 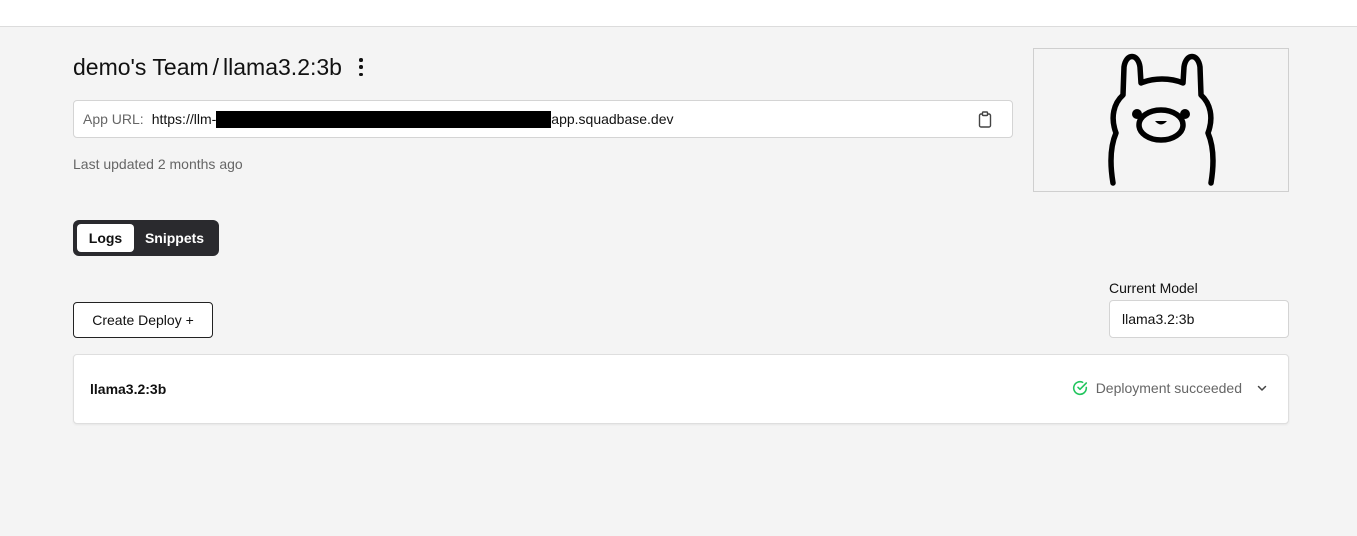 What do you see at coordinates (1153, 288) in the screenshot?
I see `current-model-label: Current Model` at bounding box center [1153, 288].